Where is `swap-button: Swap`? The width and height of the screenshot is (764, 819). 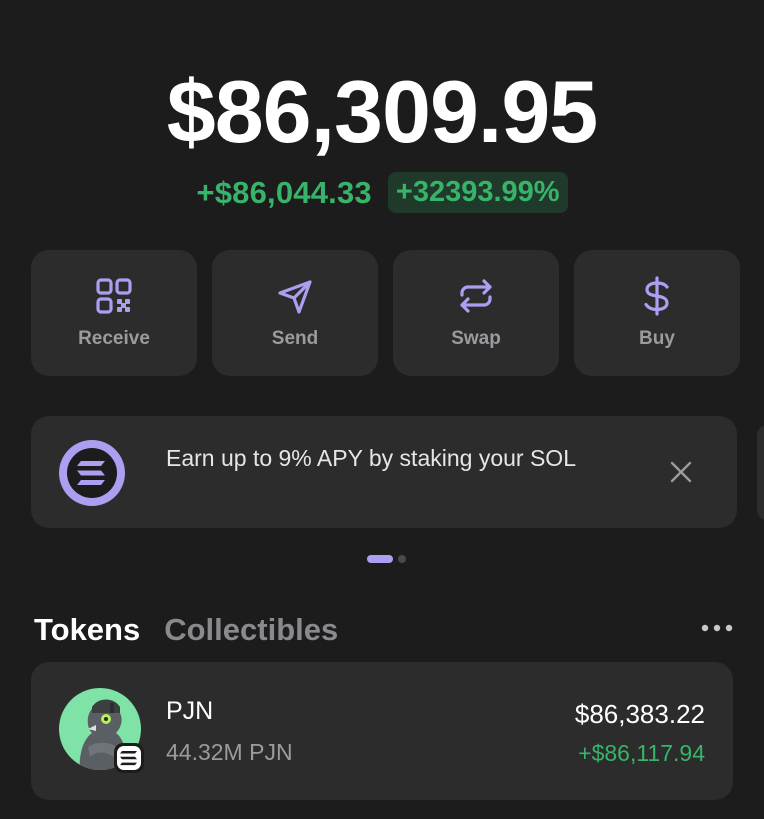 swap-button: Swap is located at coordinates (476, 313).